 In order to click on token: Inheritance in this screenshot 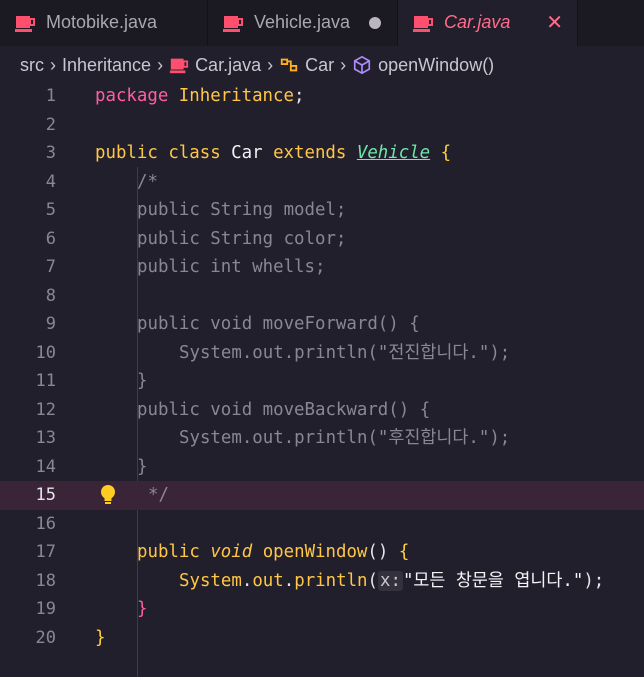, I will do `click(236, 96)`.